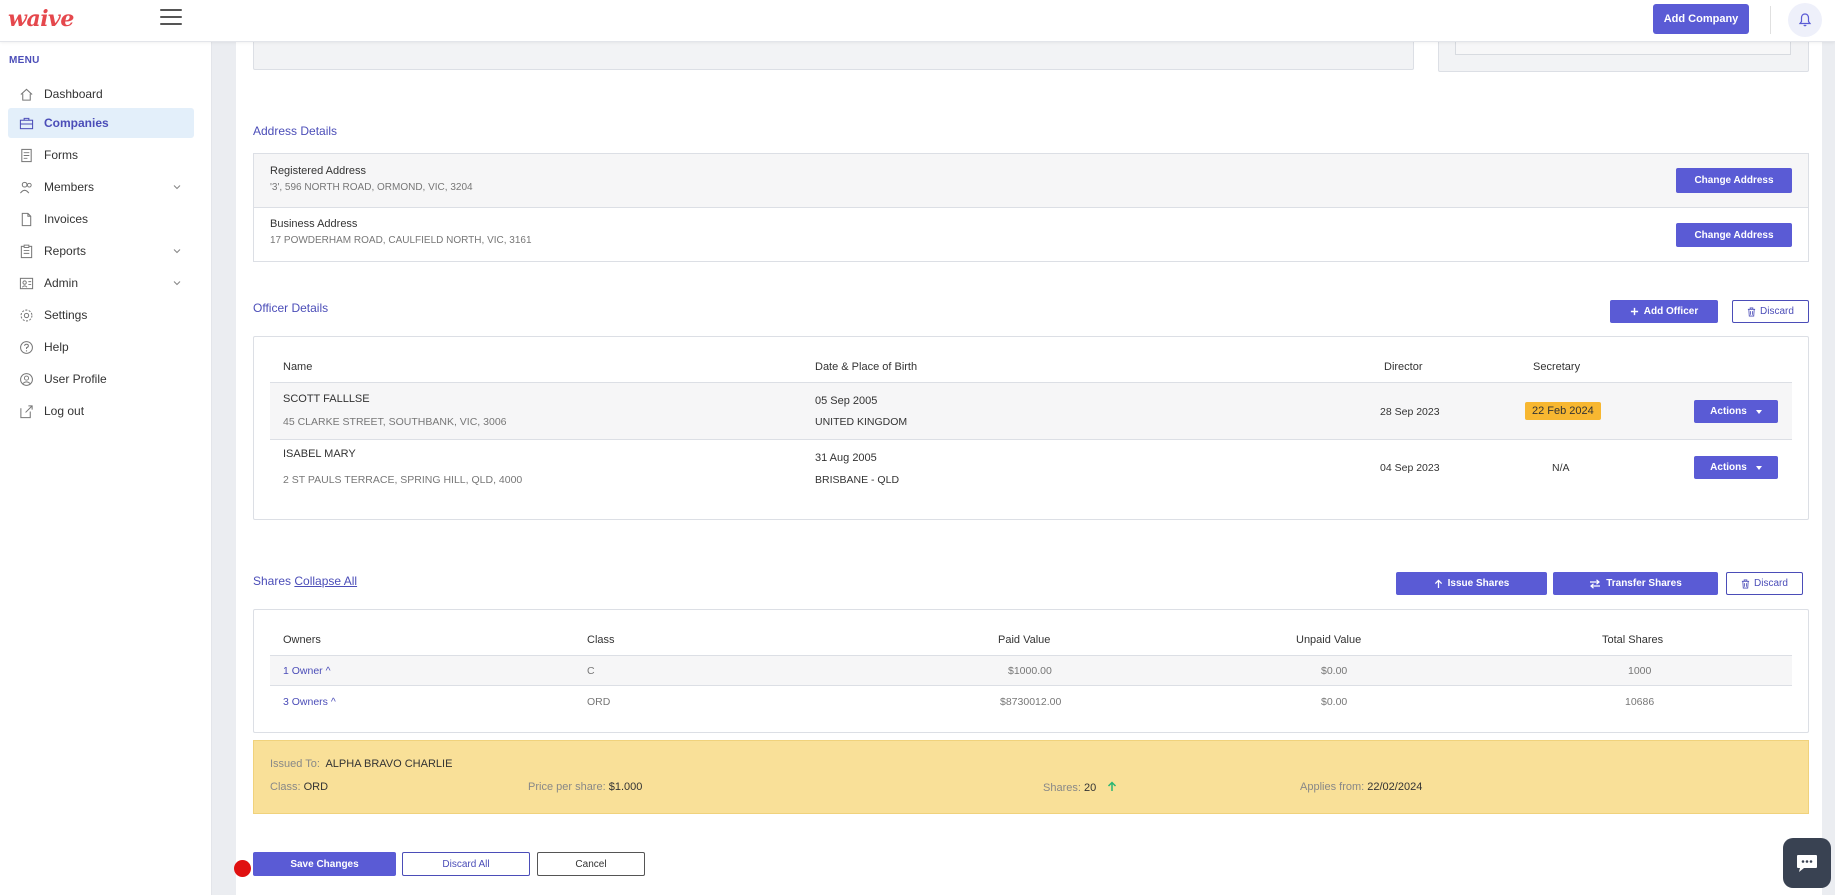 Image resolution: width=1835 pixels, height=895 pixels. I want to click on add-company-button: Add Company, so click(1701, 19).